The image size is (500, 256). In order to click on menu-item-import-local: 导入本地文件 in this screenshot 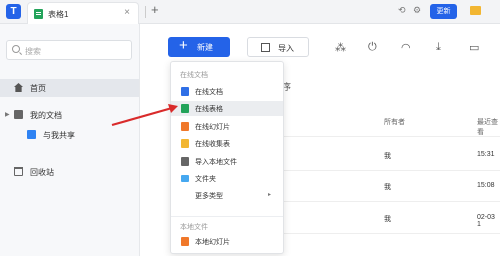, I will do `click(227, 161)`.